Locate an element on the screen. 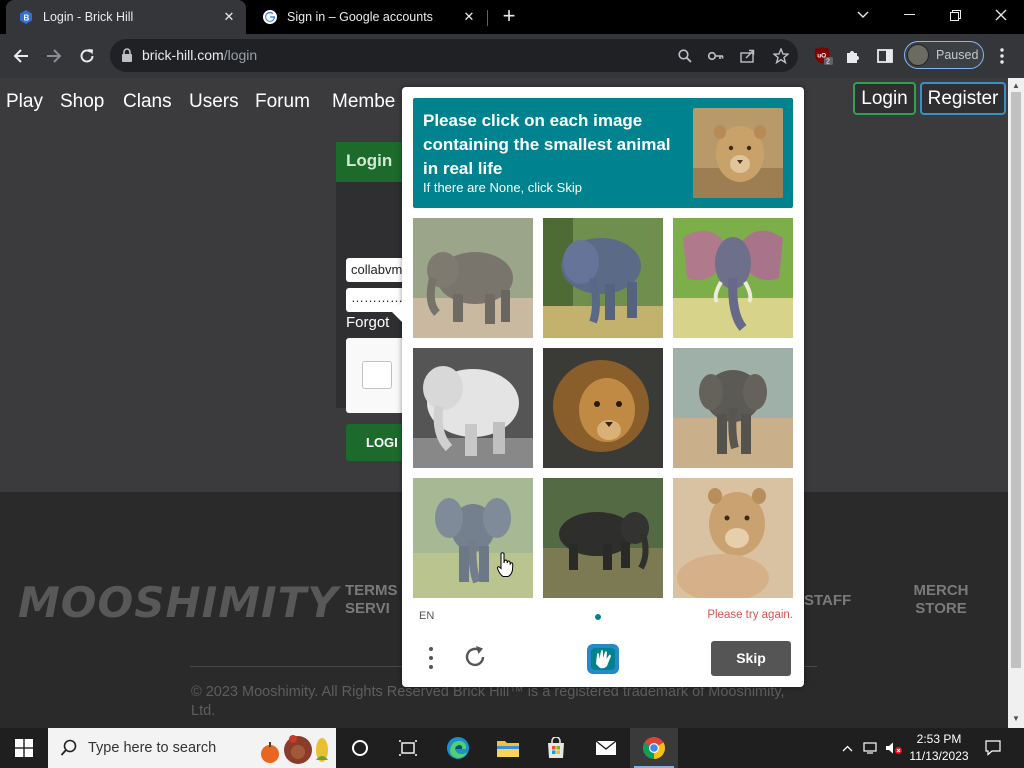 This screenshot has height=768, width=1024. footer-logo: MOOSHIMITY is located at coordinates (178, 602).